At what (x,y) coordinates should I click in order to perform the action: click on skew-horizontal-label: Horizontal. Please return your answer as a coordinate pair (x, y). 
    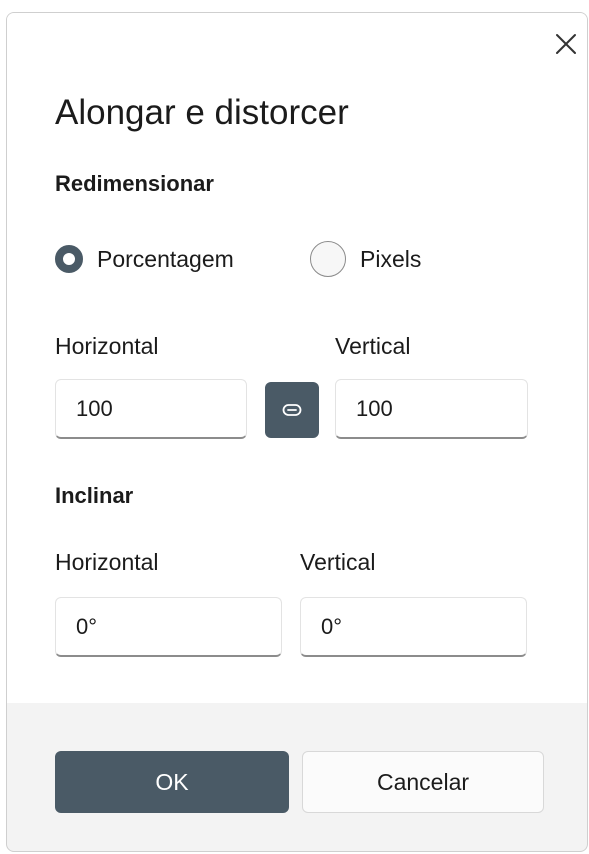
    Looking at the image, I should click on (107, 562).